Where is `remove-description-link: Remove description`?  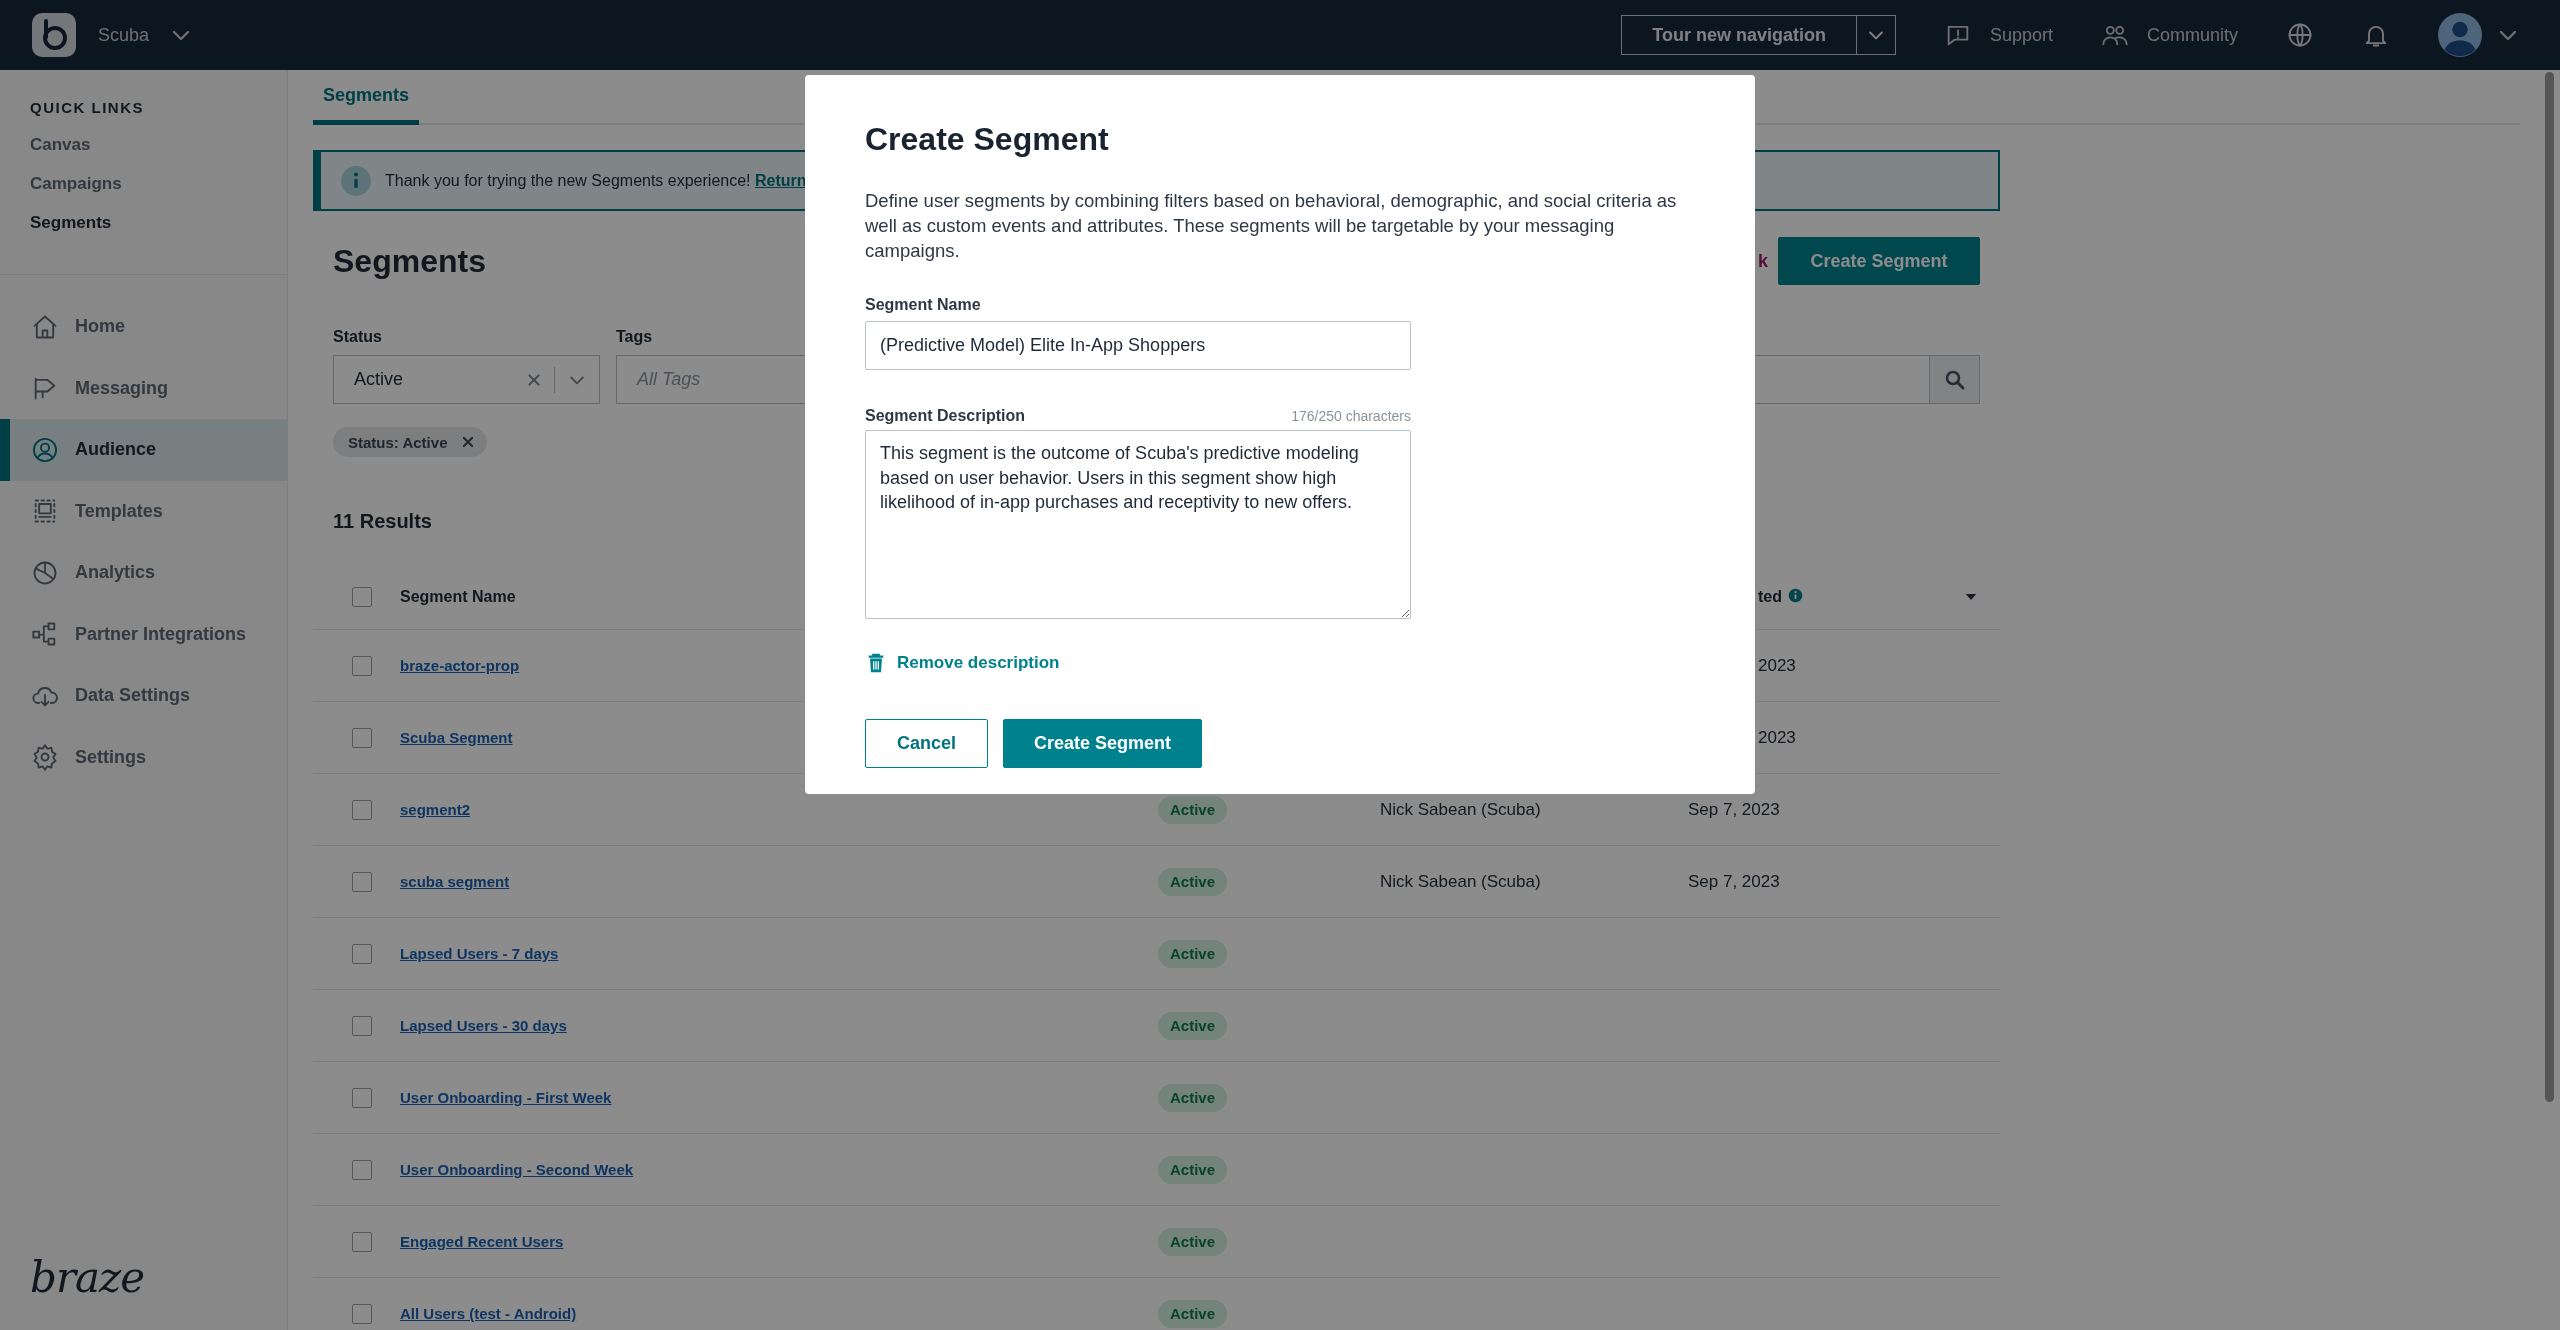
remove-description-link: Remove description is located at coordinates (962, 663).